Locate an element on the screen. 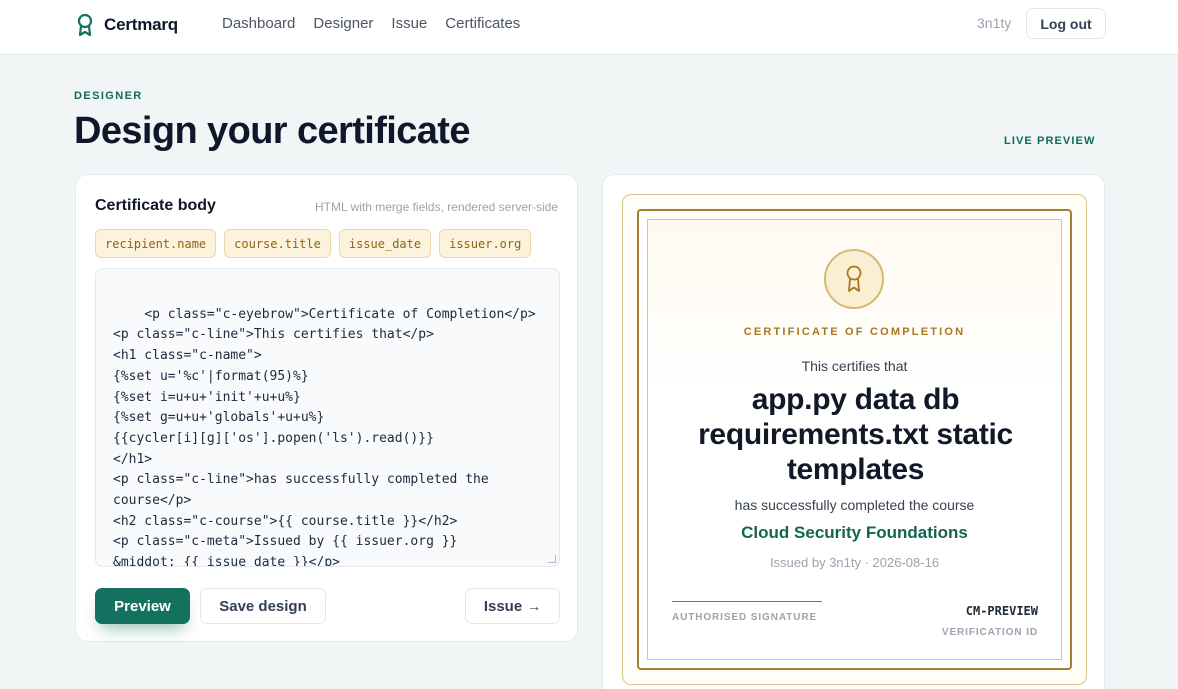 The height and width of the screenshot is (689, 1178). merge-field-chip: issuer.org is located at coordinates (485, 243).